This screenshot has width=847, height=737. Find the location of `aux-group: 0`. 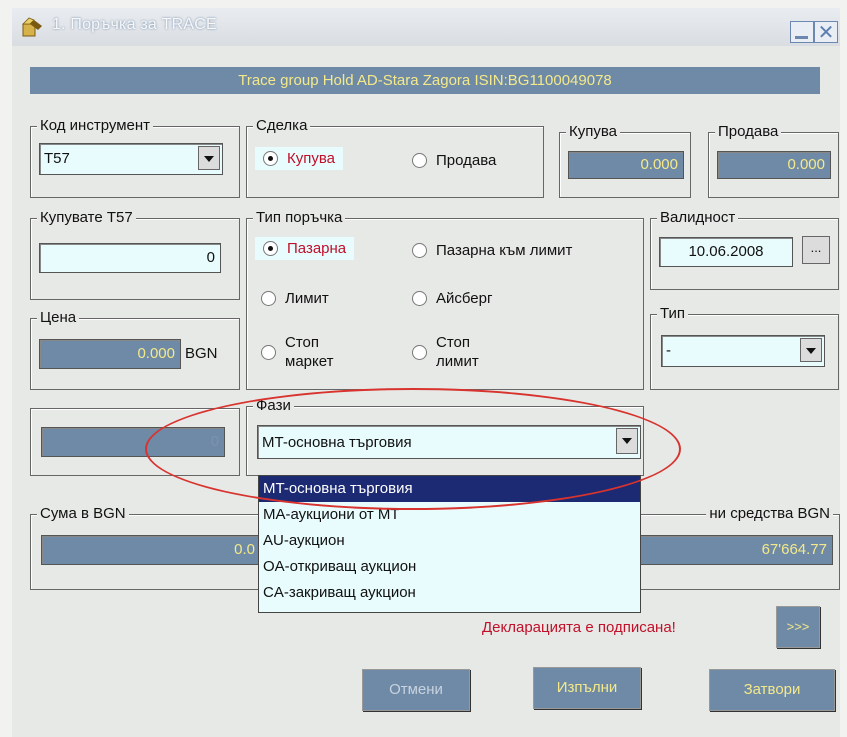

aux-group: 0 is located at coordinates (135, 442).